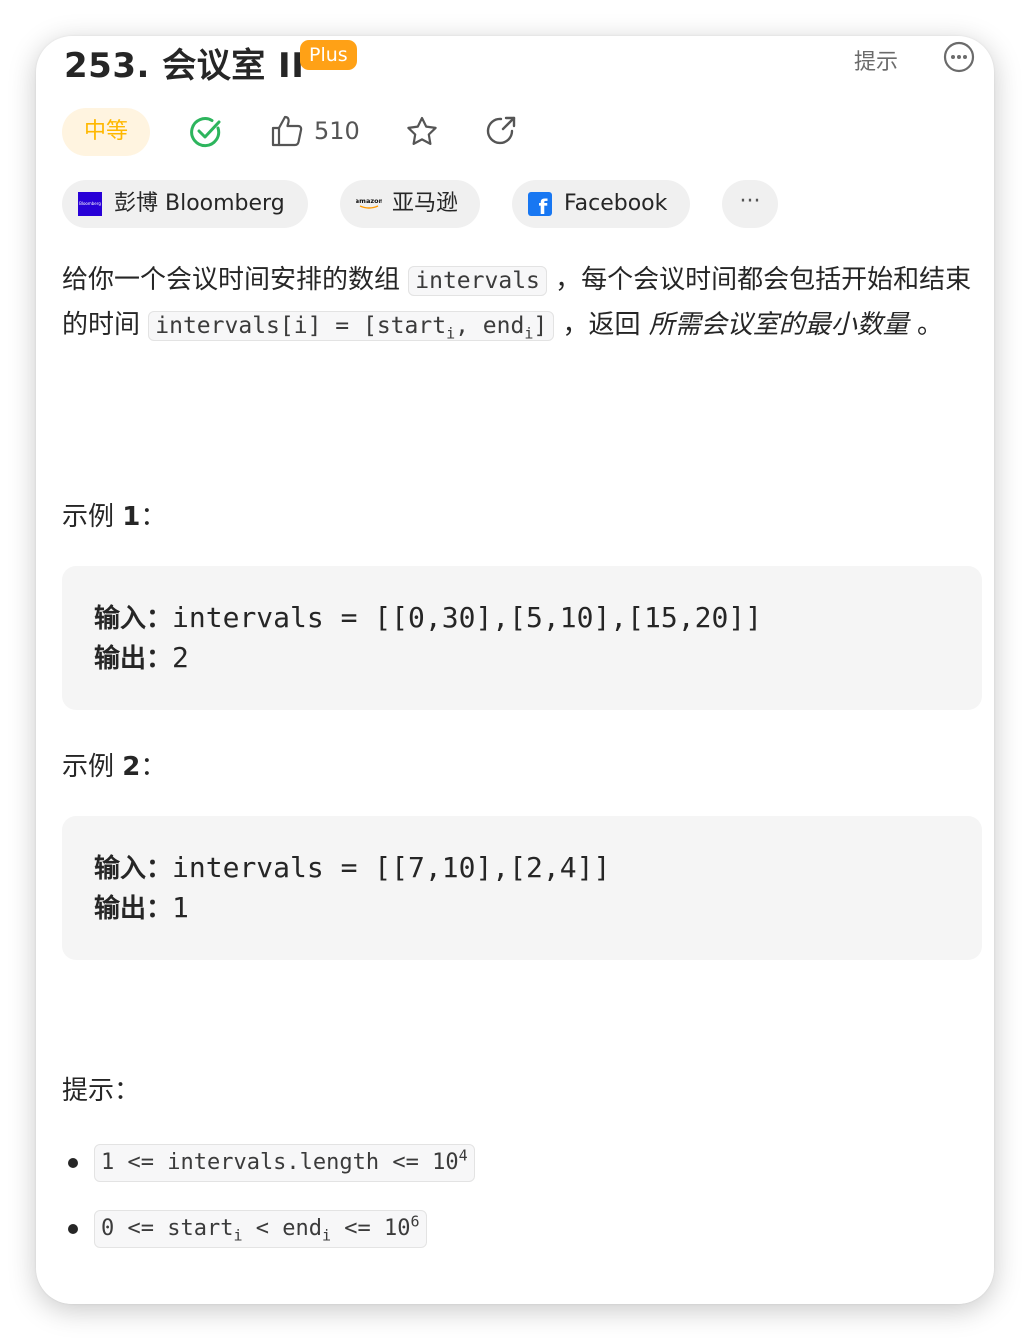 This screenshot has height=1340, width=1030. What do you see at coordinates (959, 57) in the screenshot?
I see `more-options-icon` at bounding box center [959, 57].